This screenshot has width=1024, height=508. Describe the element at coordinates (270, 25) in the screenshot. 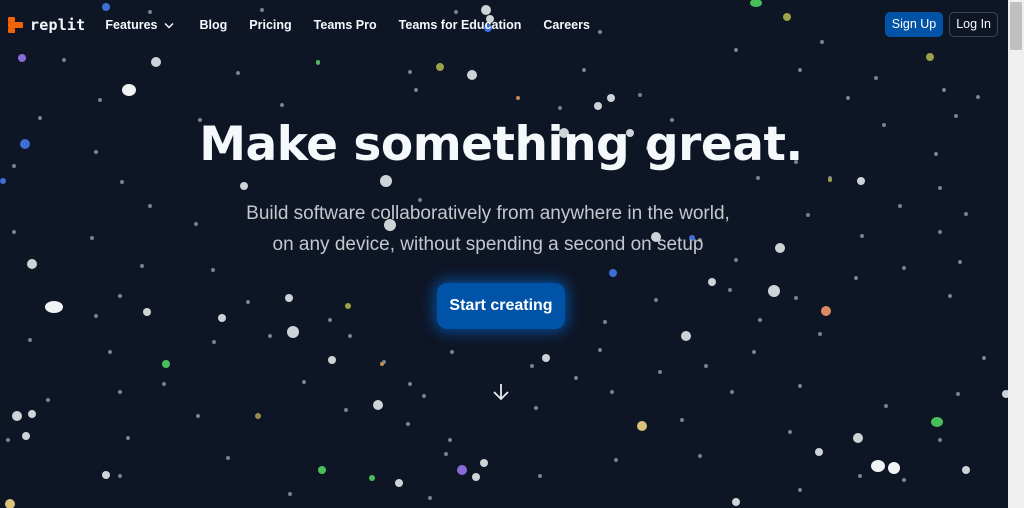

I see `nav-link-pricing: Pricing` at that location.